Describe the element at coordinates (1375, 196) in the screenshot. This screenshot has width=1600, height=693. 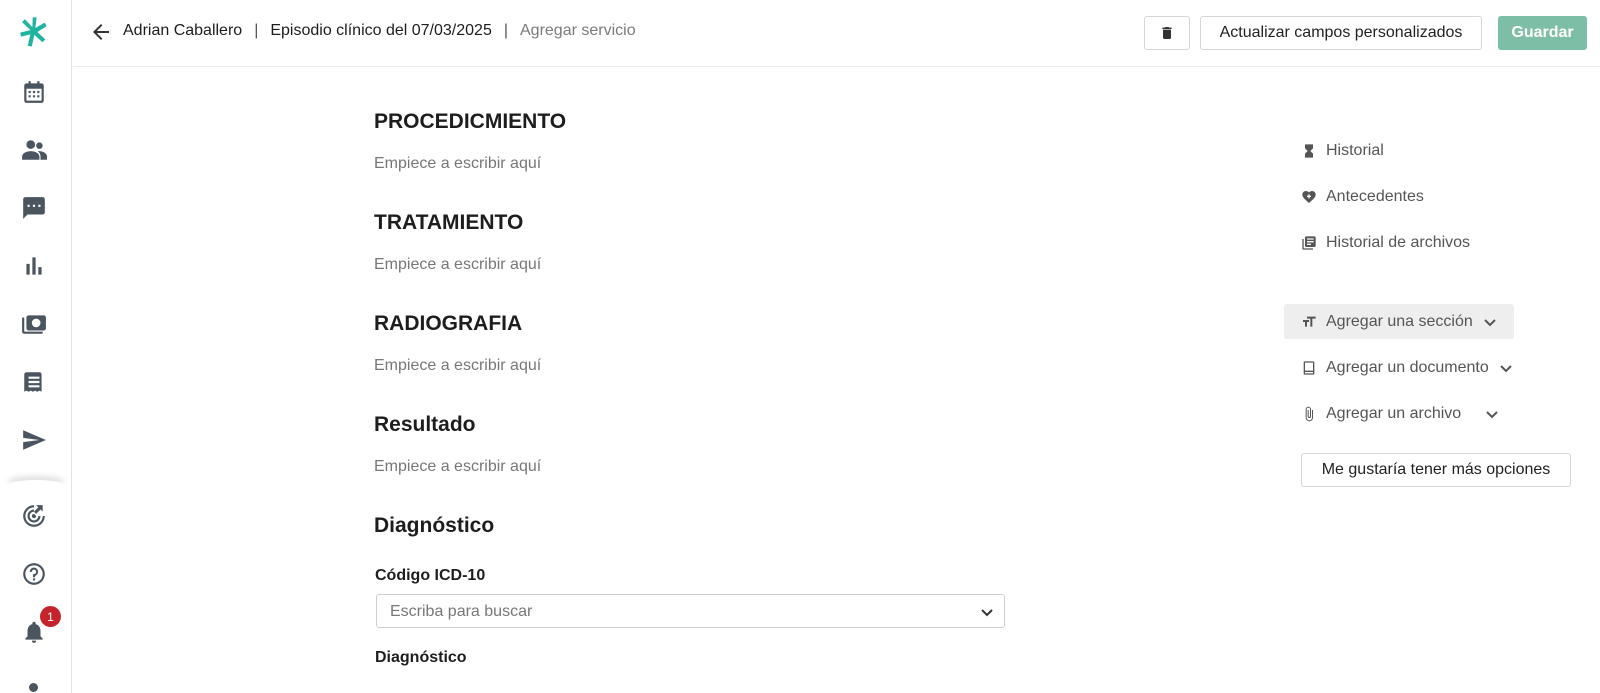
I see `background-label: Antecedentes` at that location.